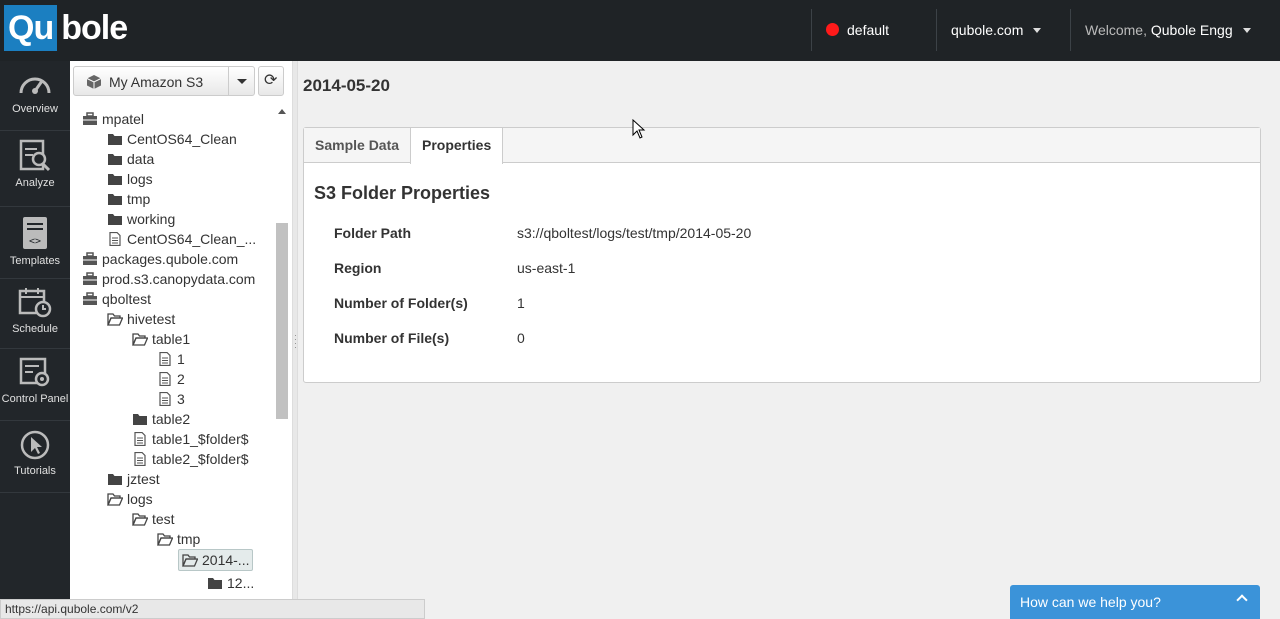  I want to click on tree-node: 2, so click(171, 379).